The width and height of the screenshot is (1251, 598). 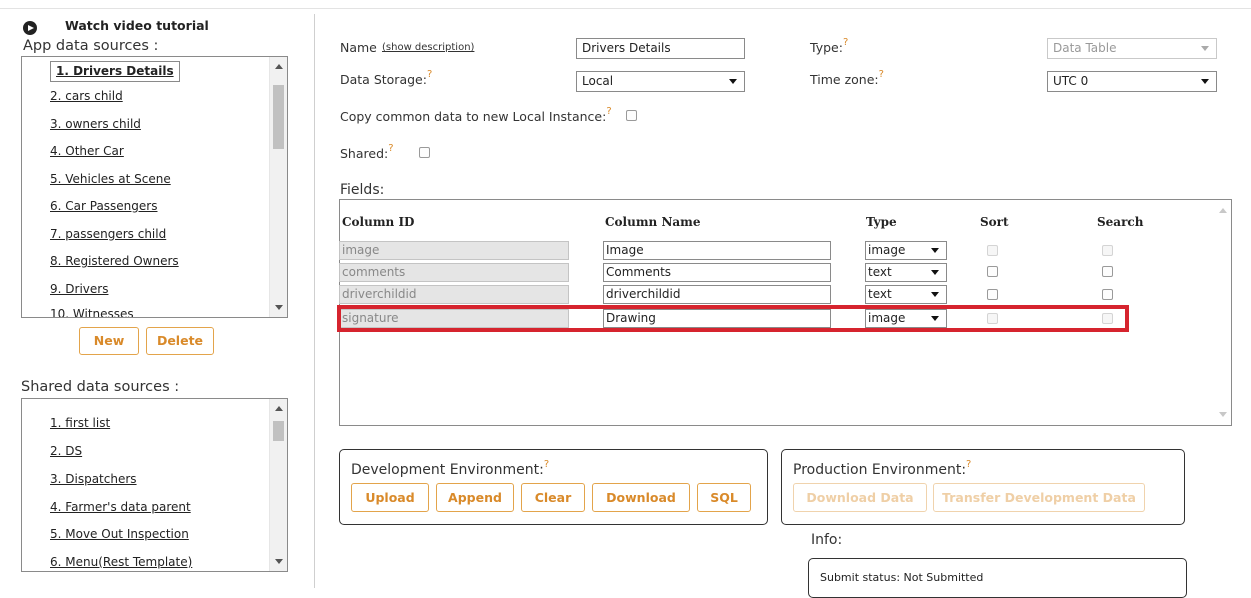 I want to click on column-id-field: comments, so click(x=454, y=272).